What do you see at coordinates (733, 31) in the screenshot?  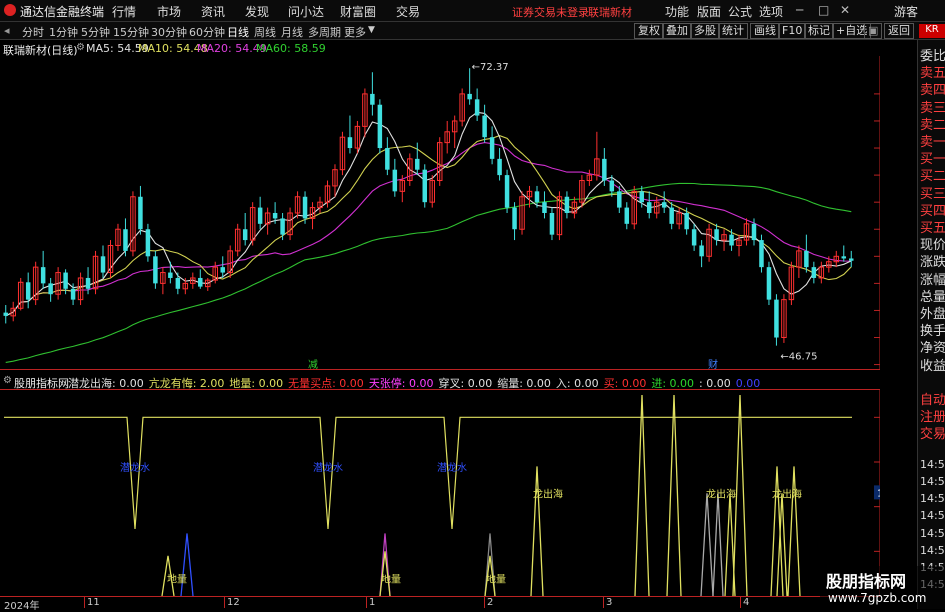 I see `statistics-button: 统计` at bounding box center [733, 31].